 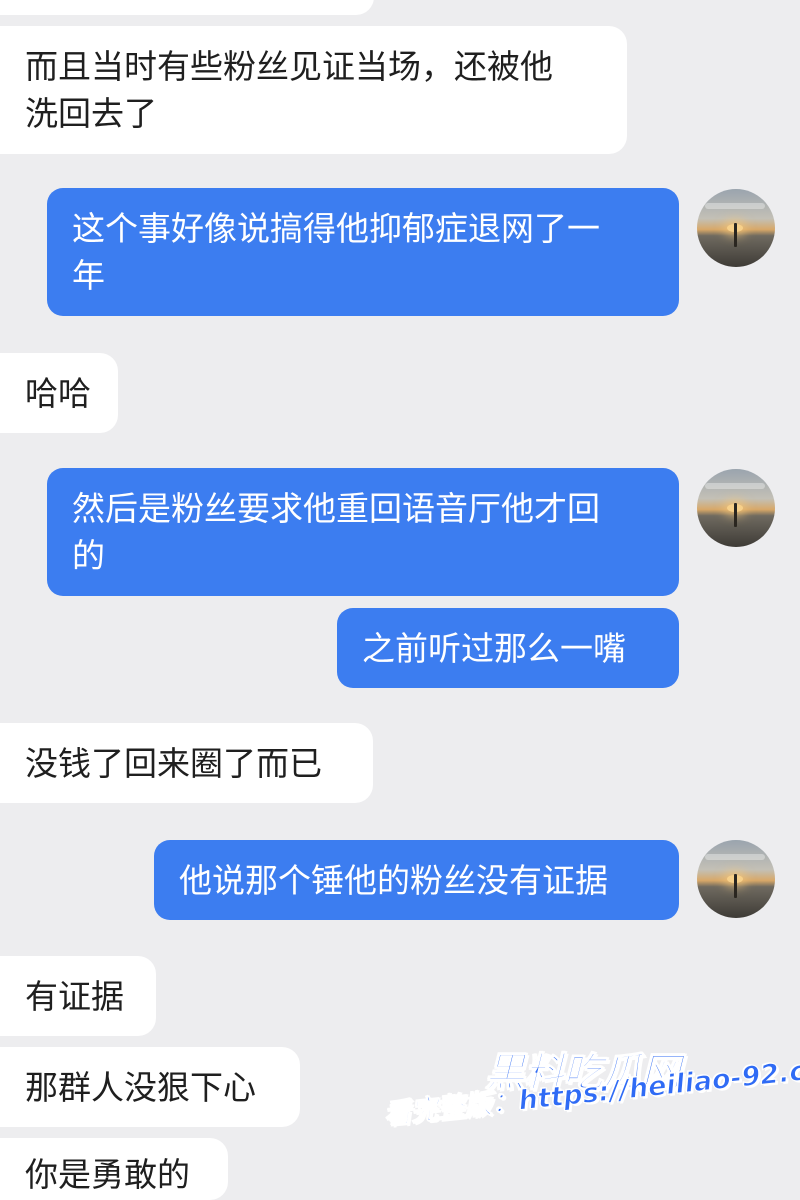 What do you see at coordinates (494, 648) in the screenshot?
I see `message-text: 之前听过那么一嘴` at bounding box center [494, 648].